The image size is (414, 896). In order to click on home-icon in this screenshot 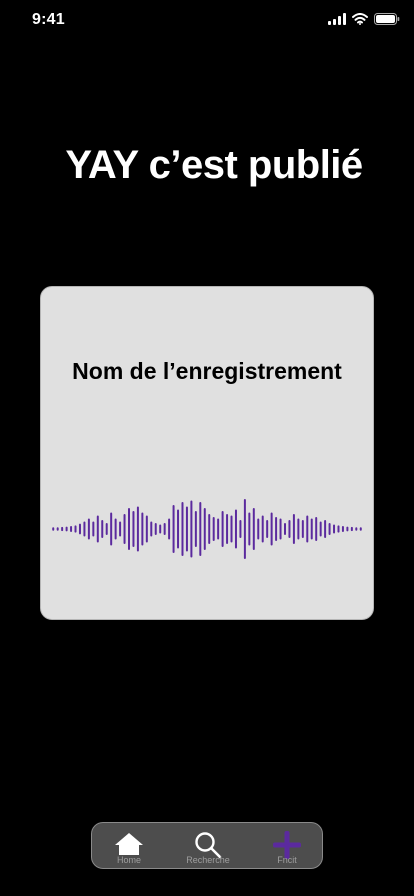, I will do `click(129, 844)`.